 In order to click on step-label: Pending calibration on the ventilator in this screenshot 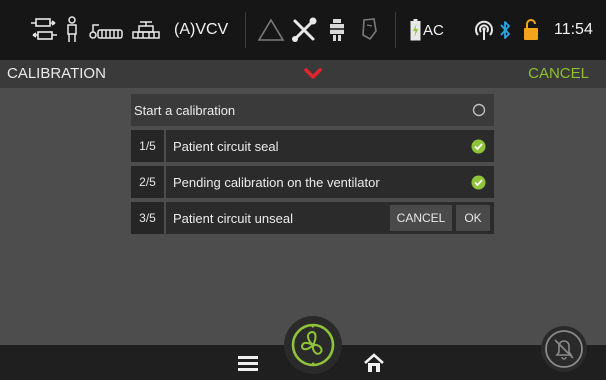, I will do `click(276, 182)`.